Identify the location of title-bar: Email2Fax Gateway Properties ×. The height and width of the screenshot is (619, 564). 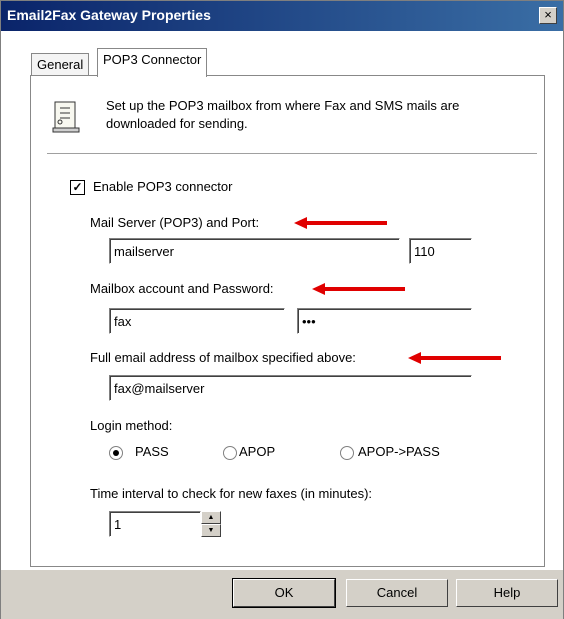
(282, 16).